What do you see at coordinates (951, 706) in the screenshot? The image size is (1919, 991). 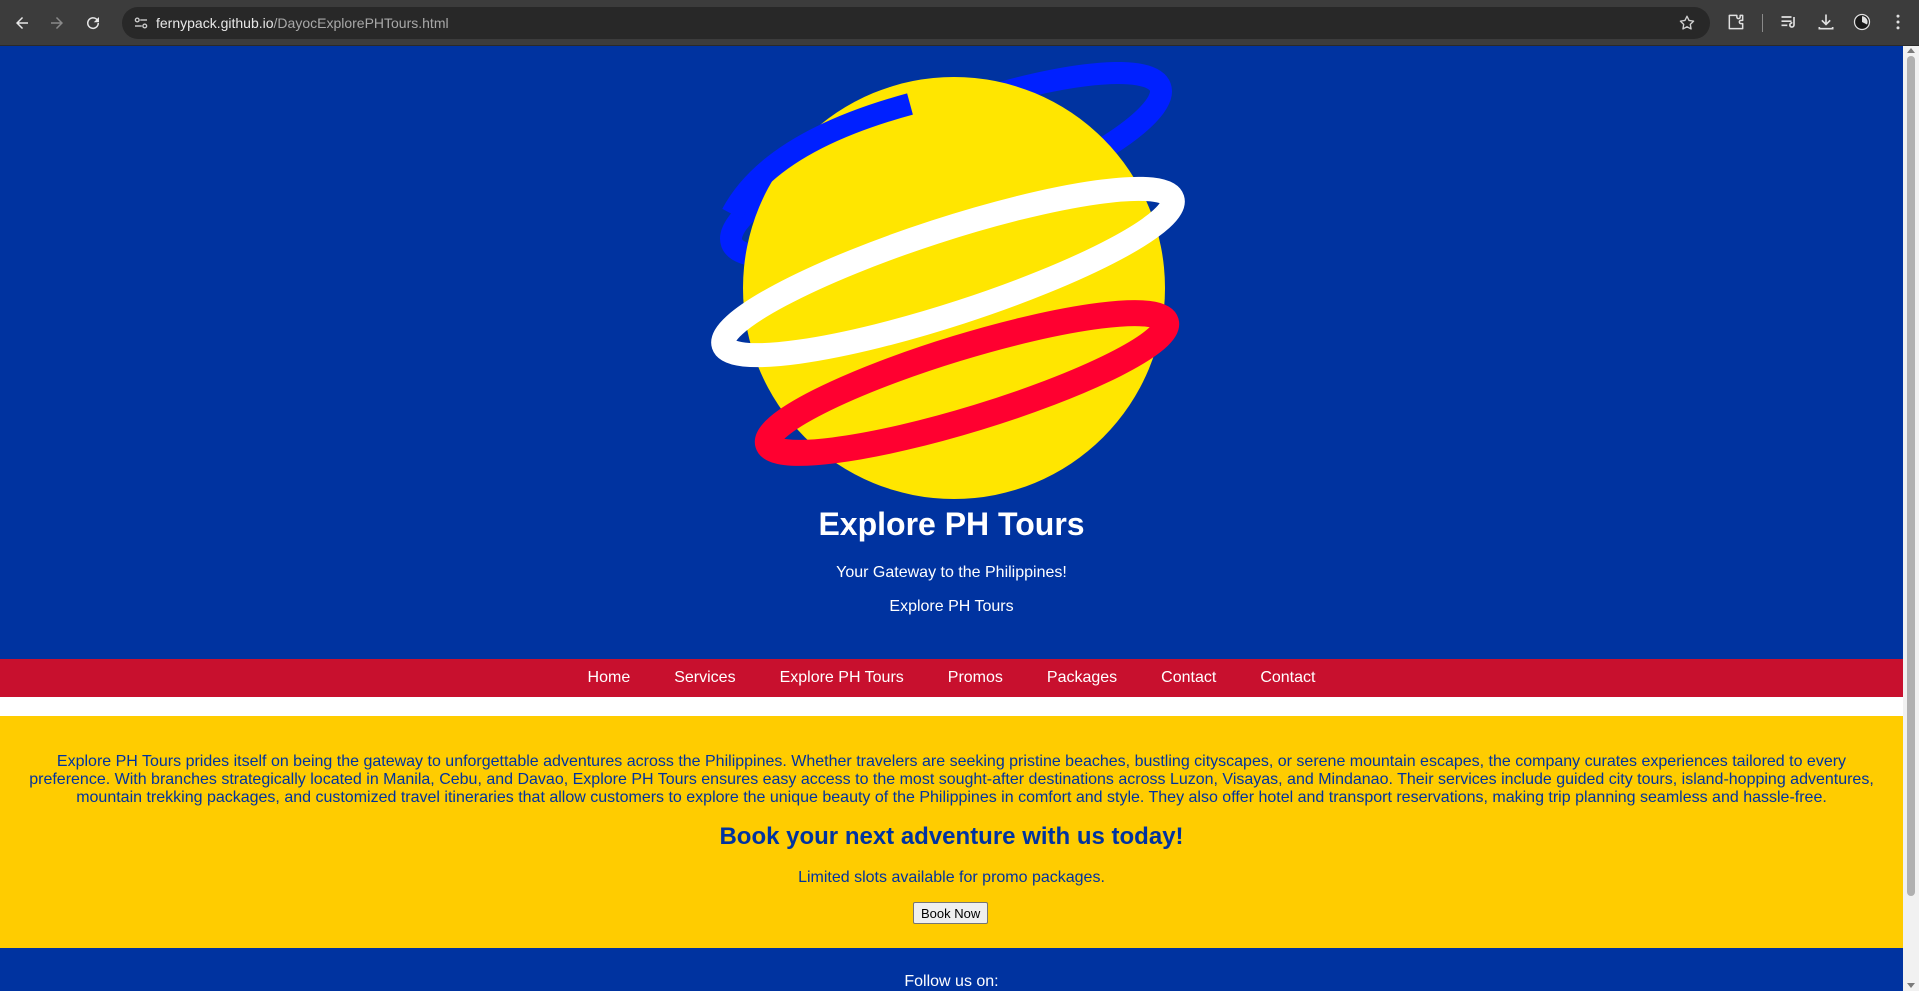 I see `section-divider` at bounding box center [951, 706].